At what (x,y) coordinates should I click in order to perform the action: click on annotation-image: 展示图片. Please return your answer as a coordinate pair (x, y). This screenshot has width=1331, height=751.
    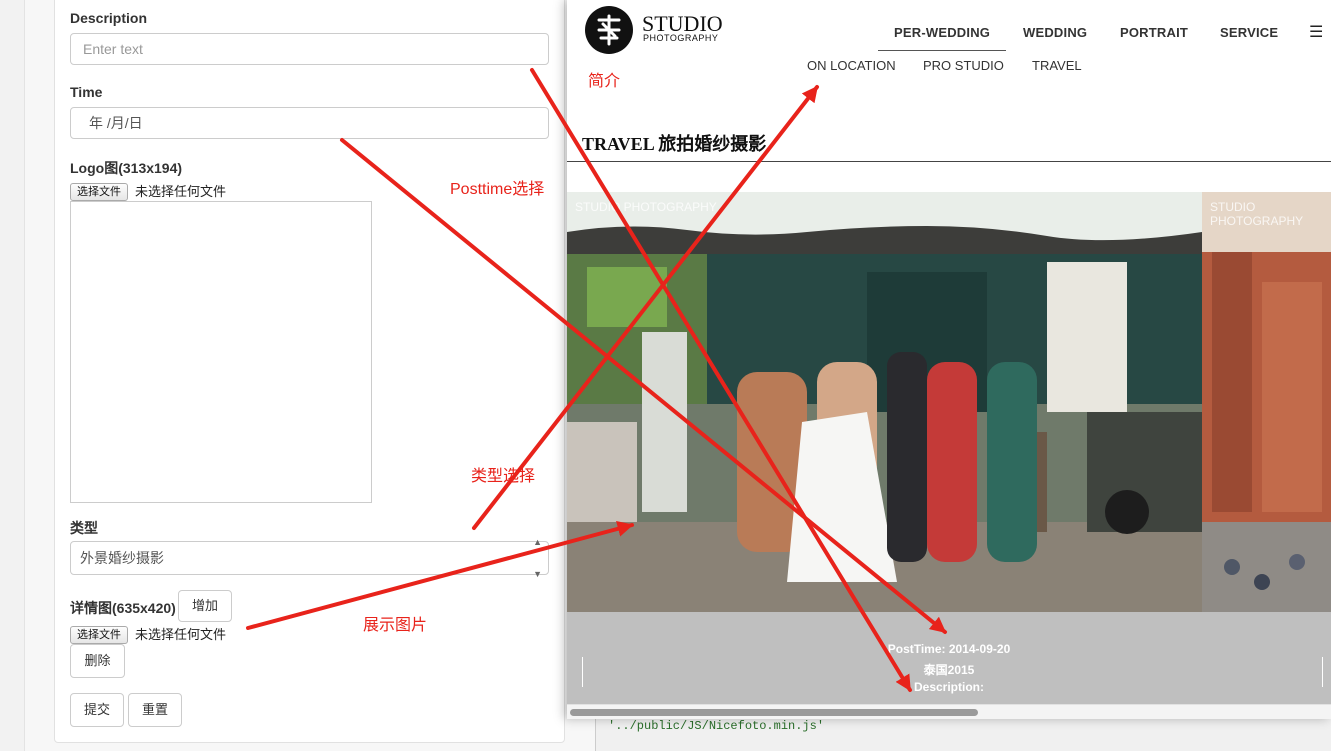
    Looking at the image, I should click on (395, 625).